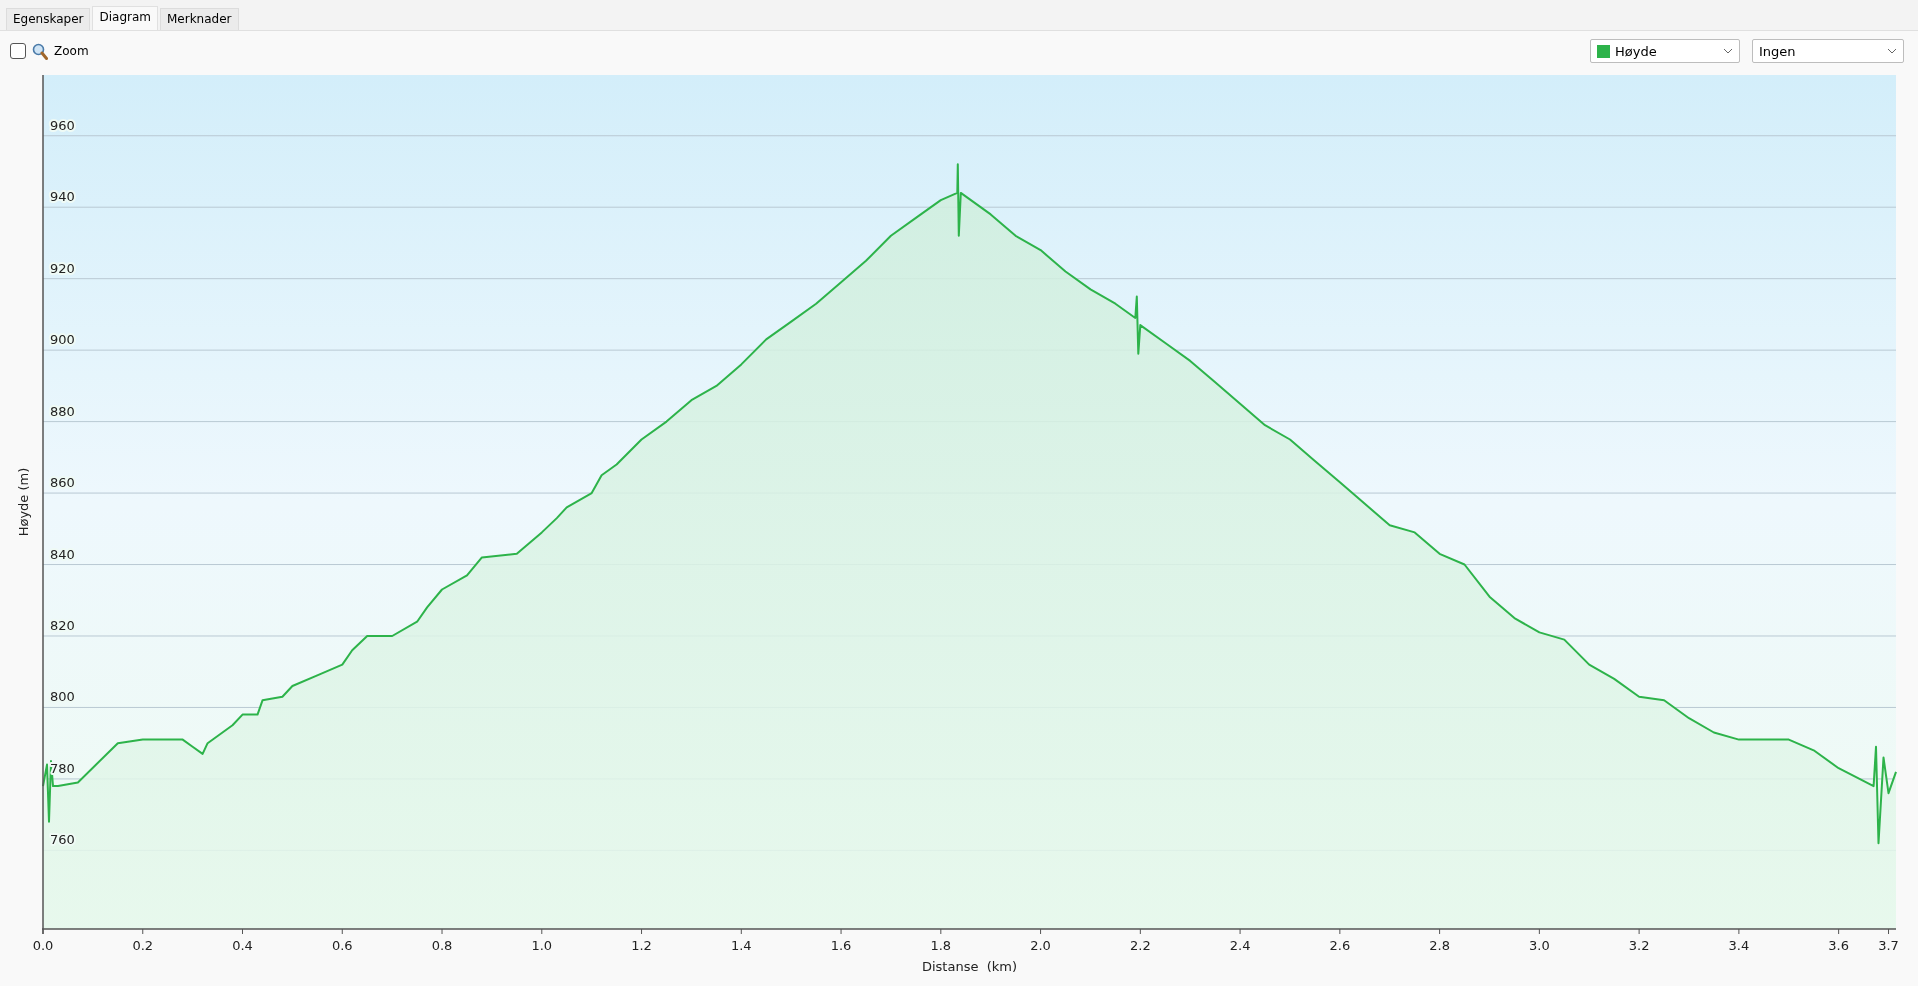 This screenshot has height=986, width=1918. What do you see at coordinates (62, 554) in the screenshot?
I see `y-tick-label: 840` at bounding box center [62, 554].